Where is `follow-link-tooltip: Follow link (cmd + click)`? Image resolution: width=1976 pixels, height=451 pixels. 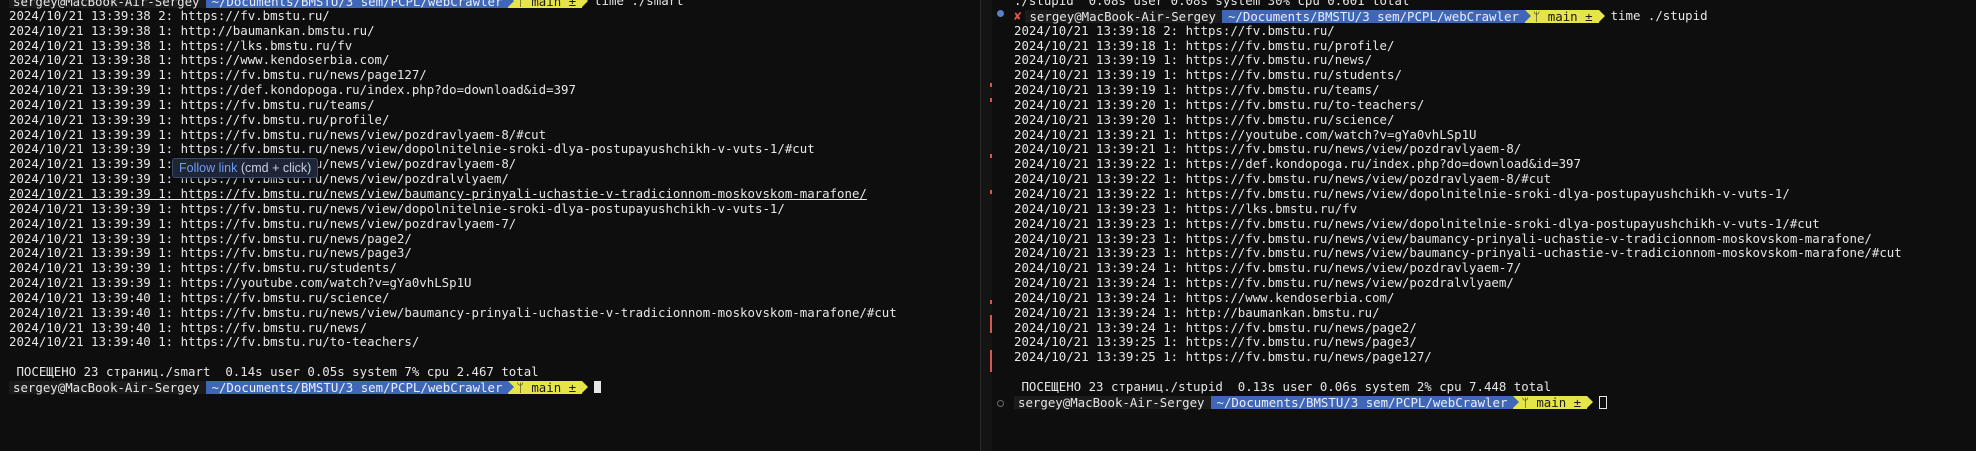
follow-link-tooltip: Follow link (cmd + click) is located at coordinates (245, 168).